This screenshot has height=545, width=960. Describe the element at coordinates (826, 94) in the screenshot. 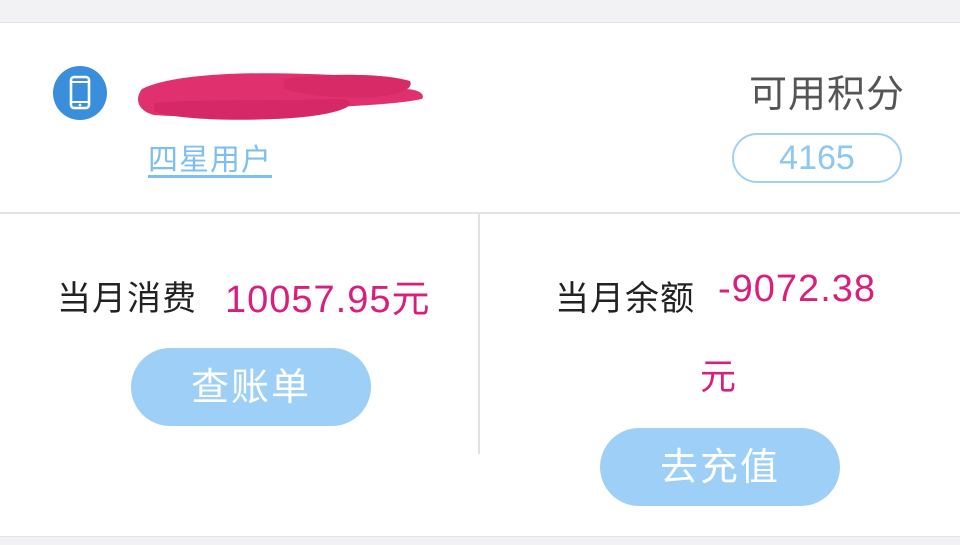

I see `available-points-label: 可用积分` at that location.